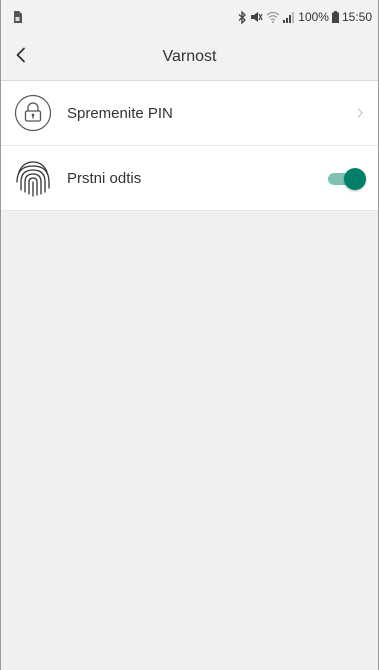 The image size is (379, 670). What do you see at coordinates (104, 178) in the screenshot?
I see `fingerprint-label: Prstni odtis` at bounding box center [104, 178].